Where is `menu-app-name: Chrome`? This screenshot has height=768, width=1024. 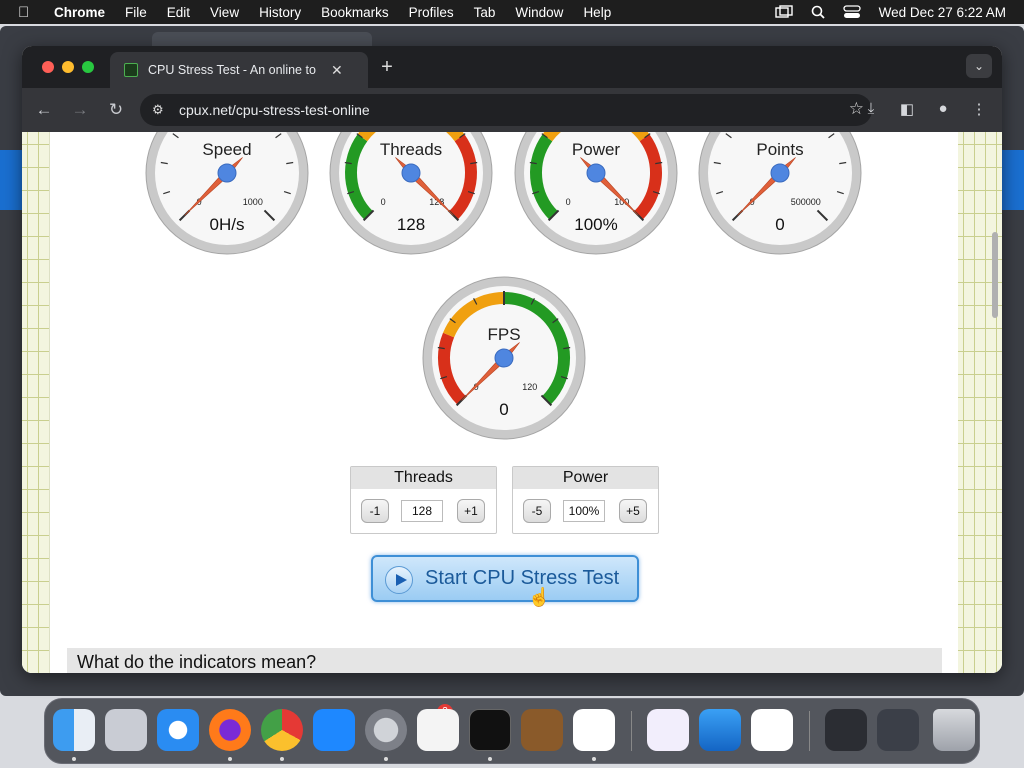 menu-app-name: Chrome is located at coordinates (79, 12).